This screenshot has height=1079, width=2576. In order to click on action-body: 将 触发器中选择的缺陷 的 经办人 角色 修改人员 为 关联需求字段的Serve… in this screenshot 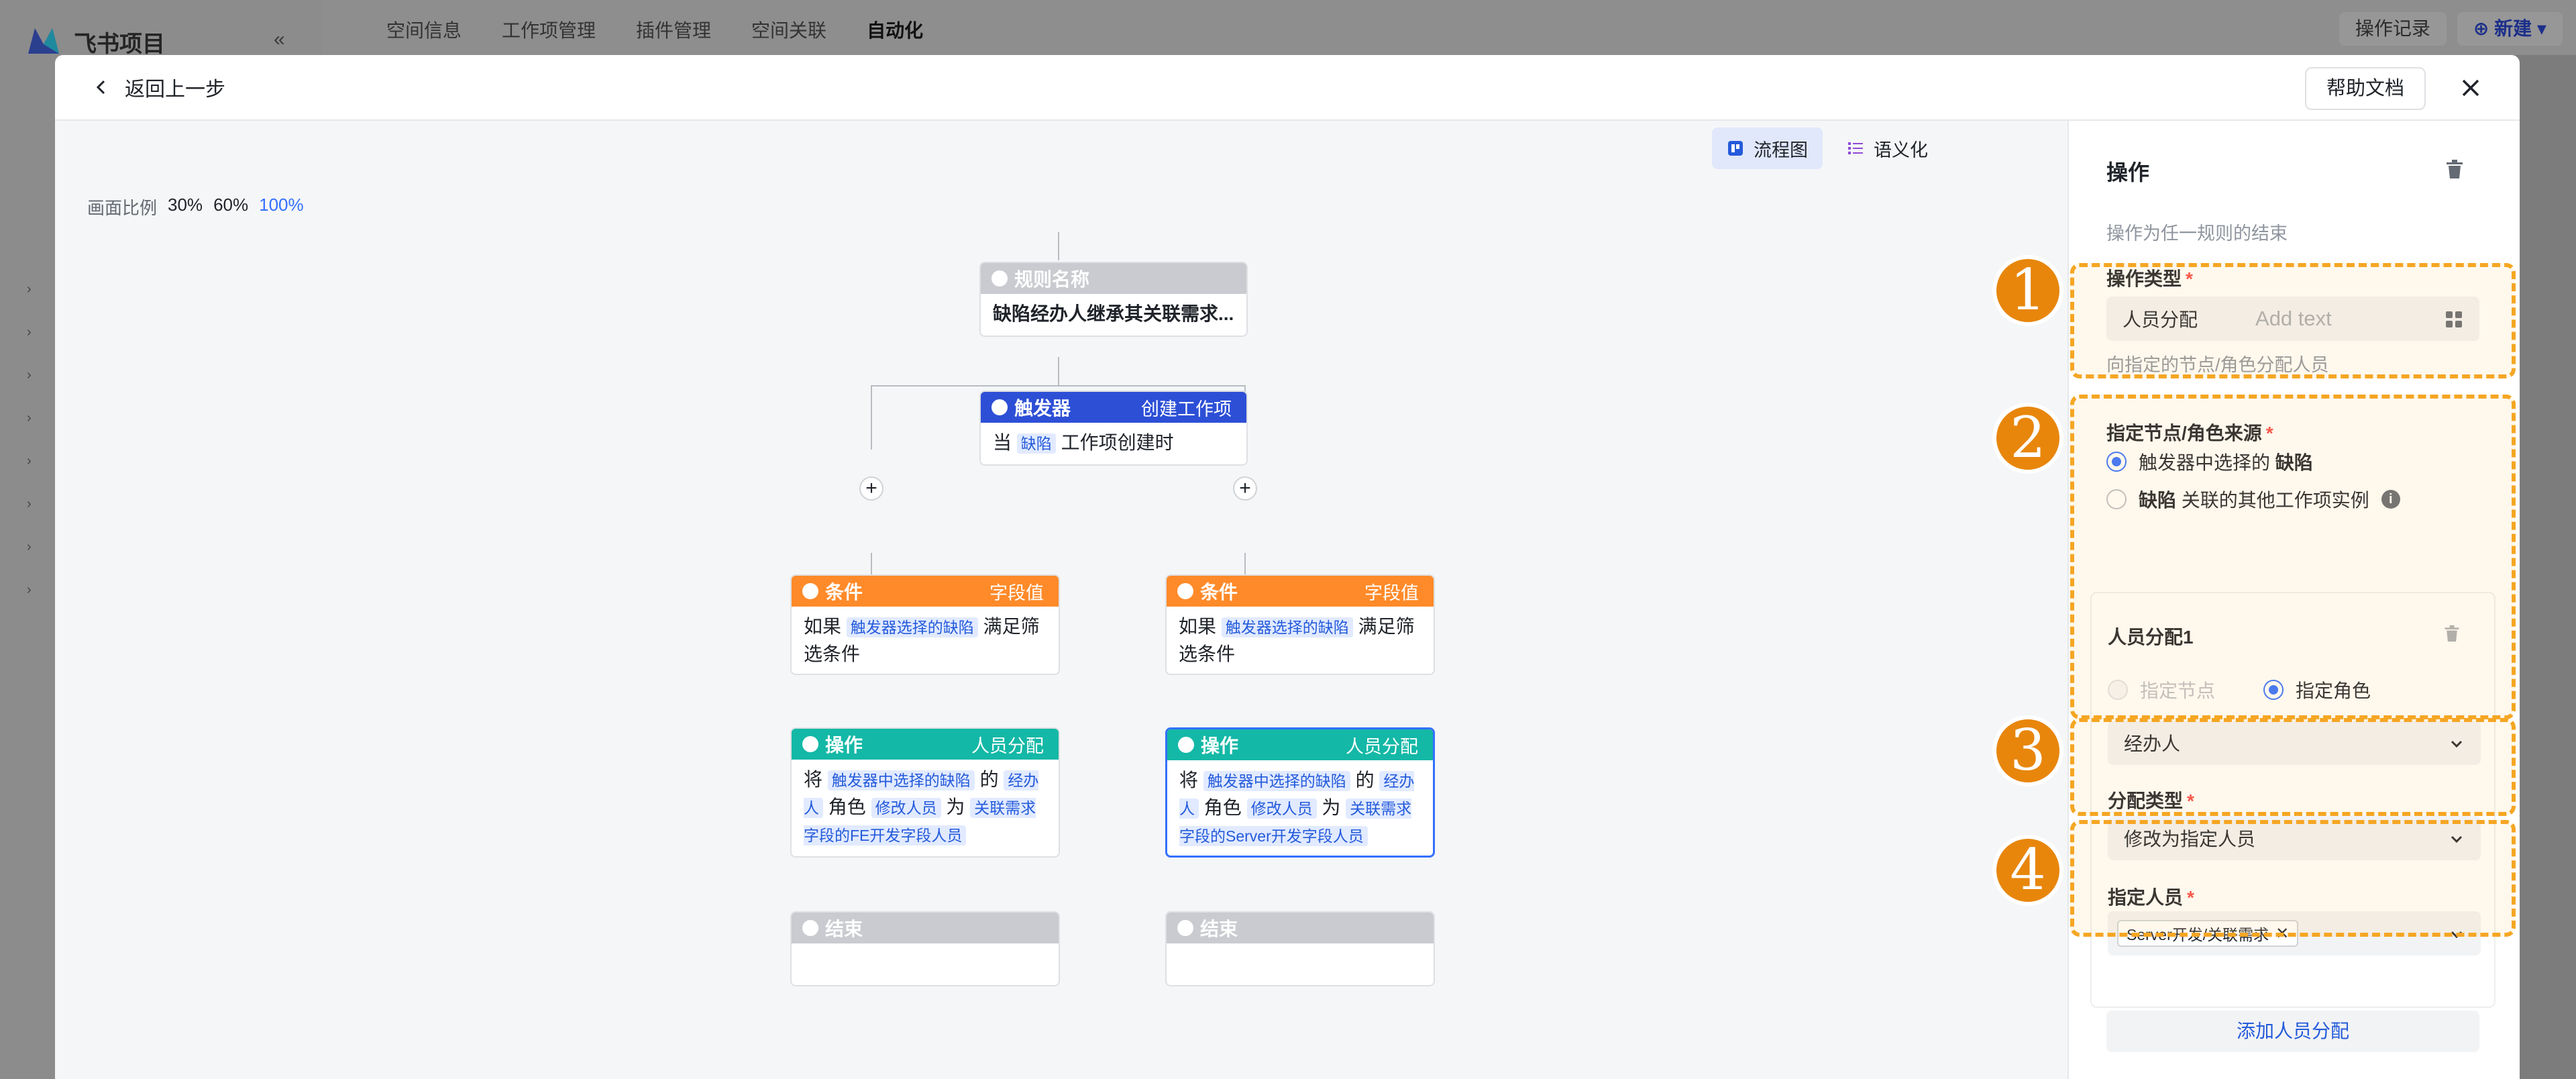, I will do `click(1300, 808)`.